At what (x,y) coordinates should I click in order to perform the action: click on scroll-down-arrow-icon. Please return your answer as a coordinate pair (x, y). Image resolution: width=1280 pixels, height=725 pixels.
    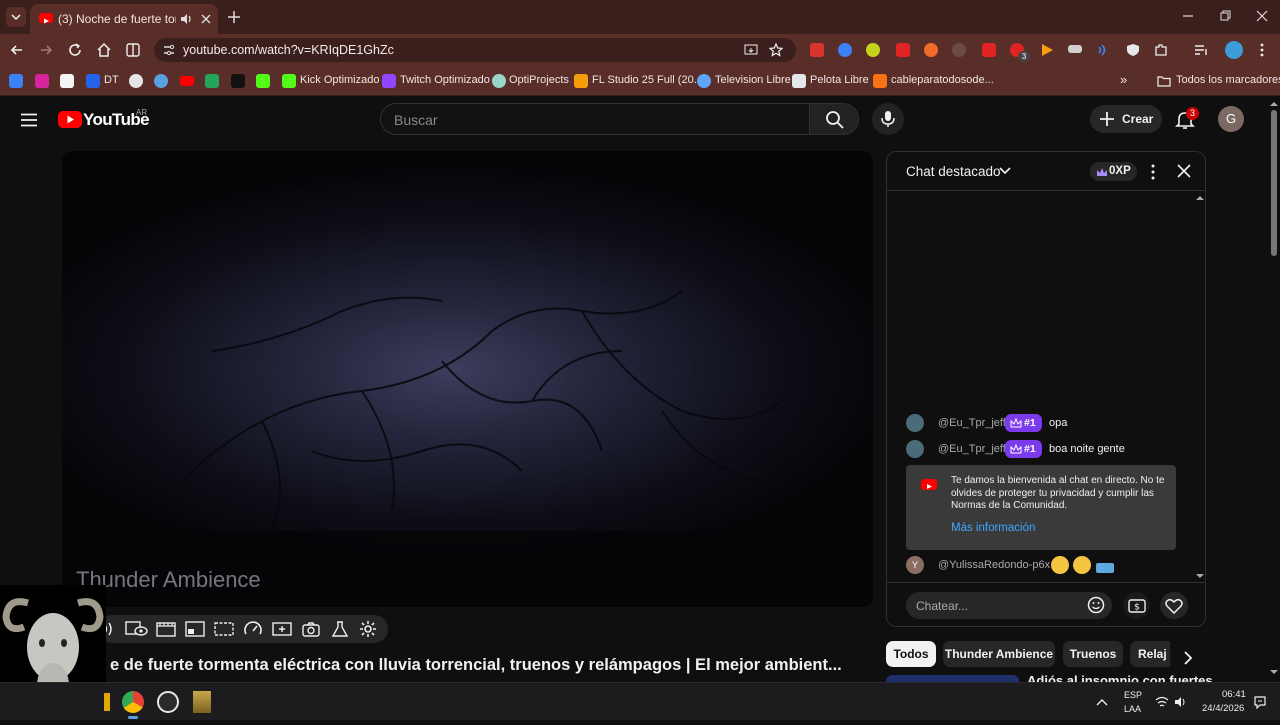
    Looking at the image, I should click on (1274, 672).